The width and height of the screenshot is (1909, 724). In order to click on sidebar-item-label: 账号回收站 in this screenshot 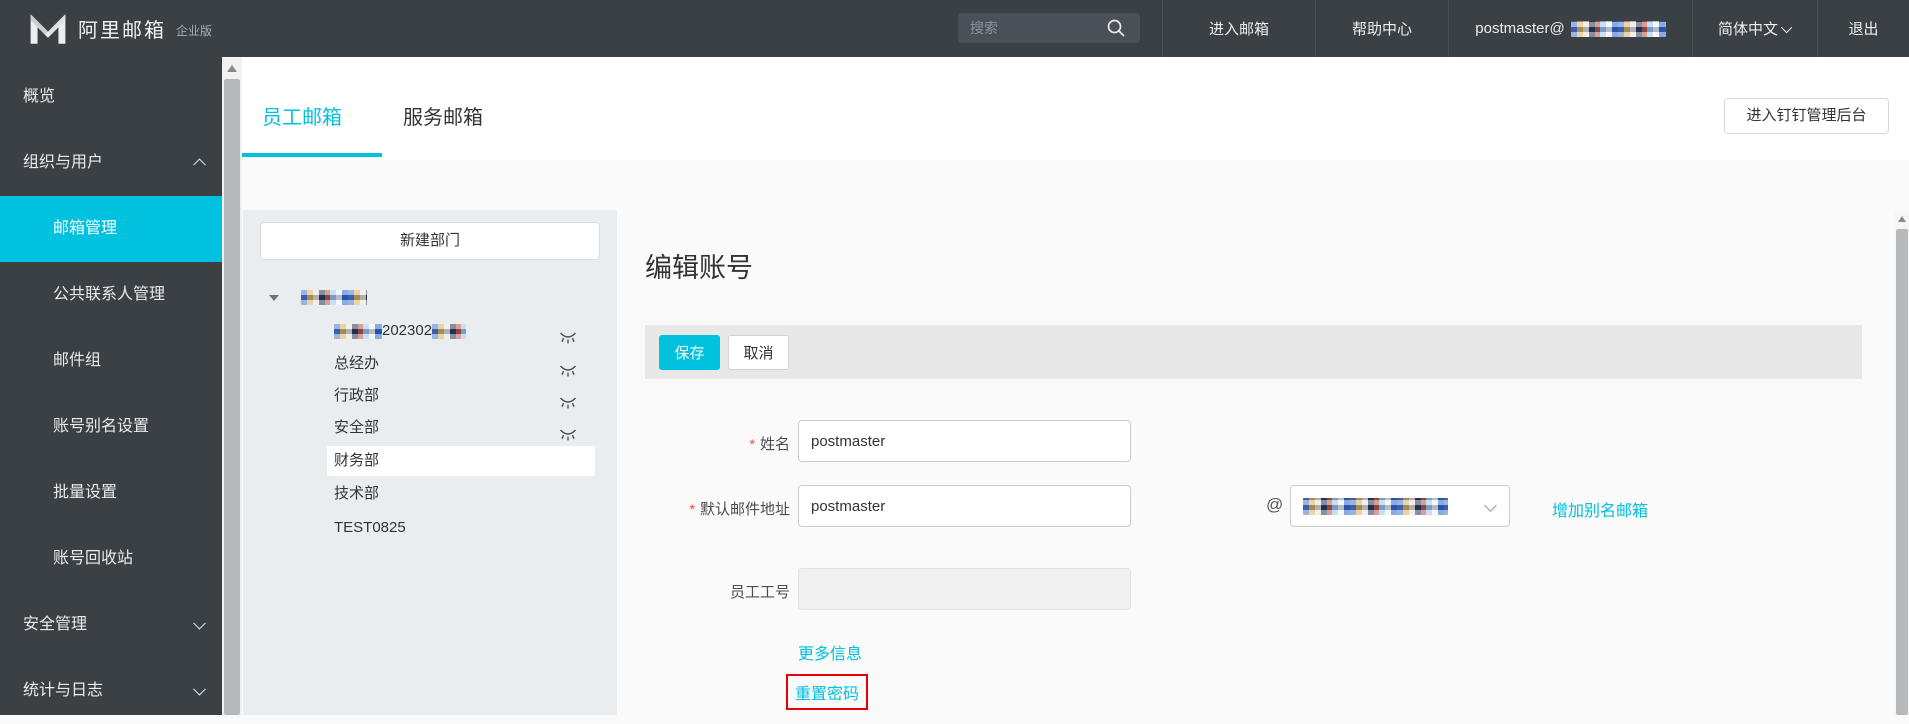, I will do `click(93, 558)`.